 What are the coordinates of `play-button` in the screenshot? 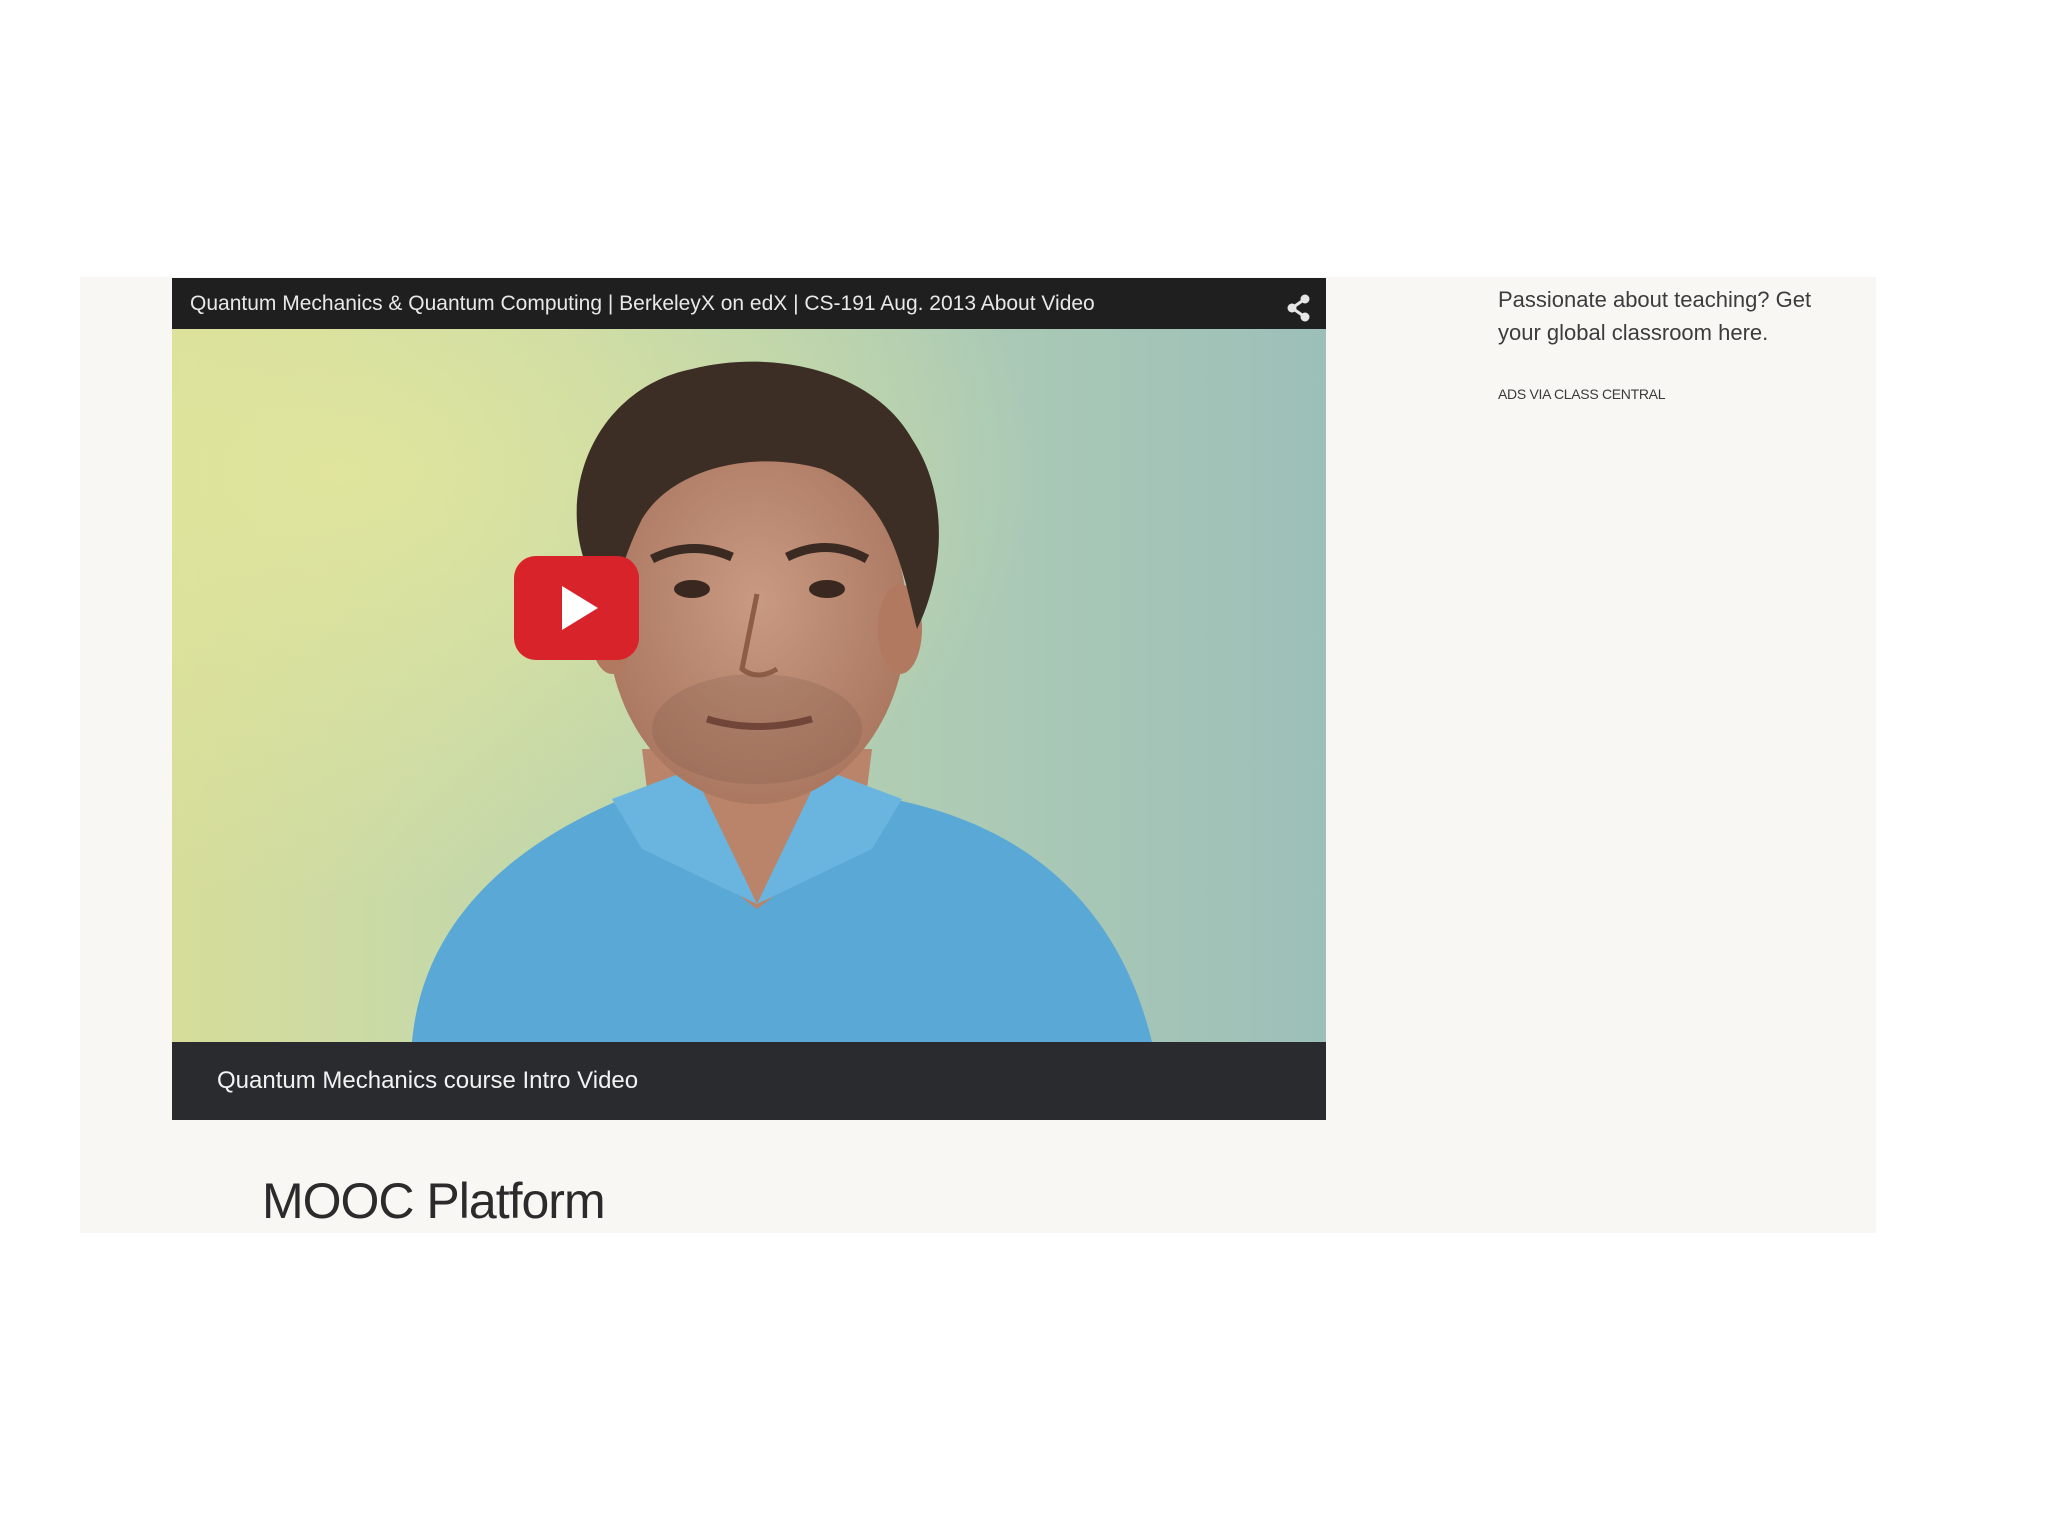 It's located at (576, 608).